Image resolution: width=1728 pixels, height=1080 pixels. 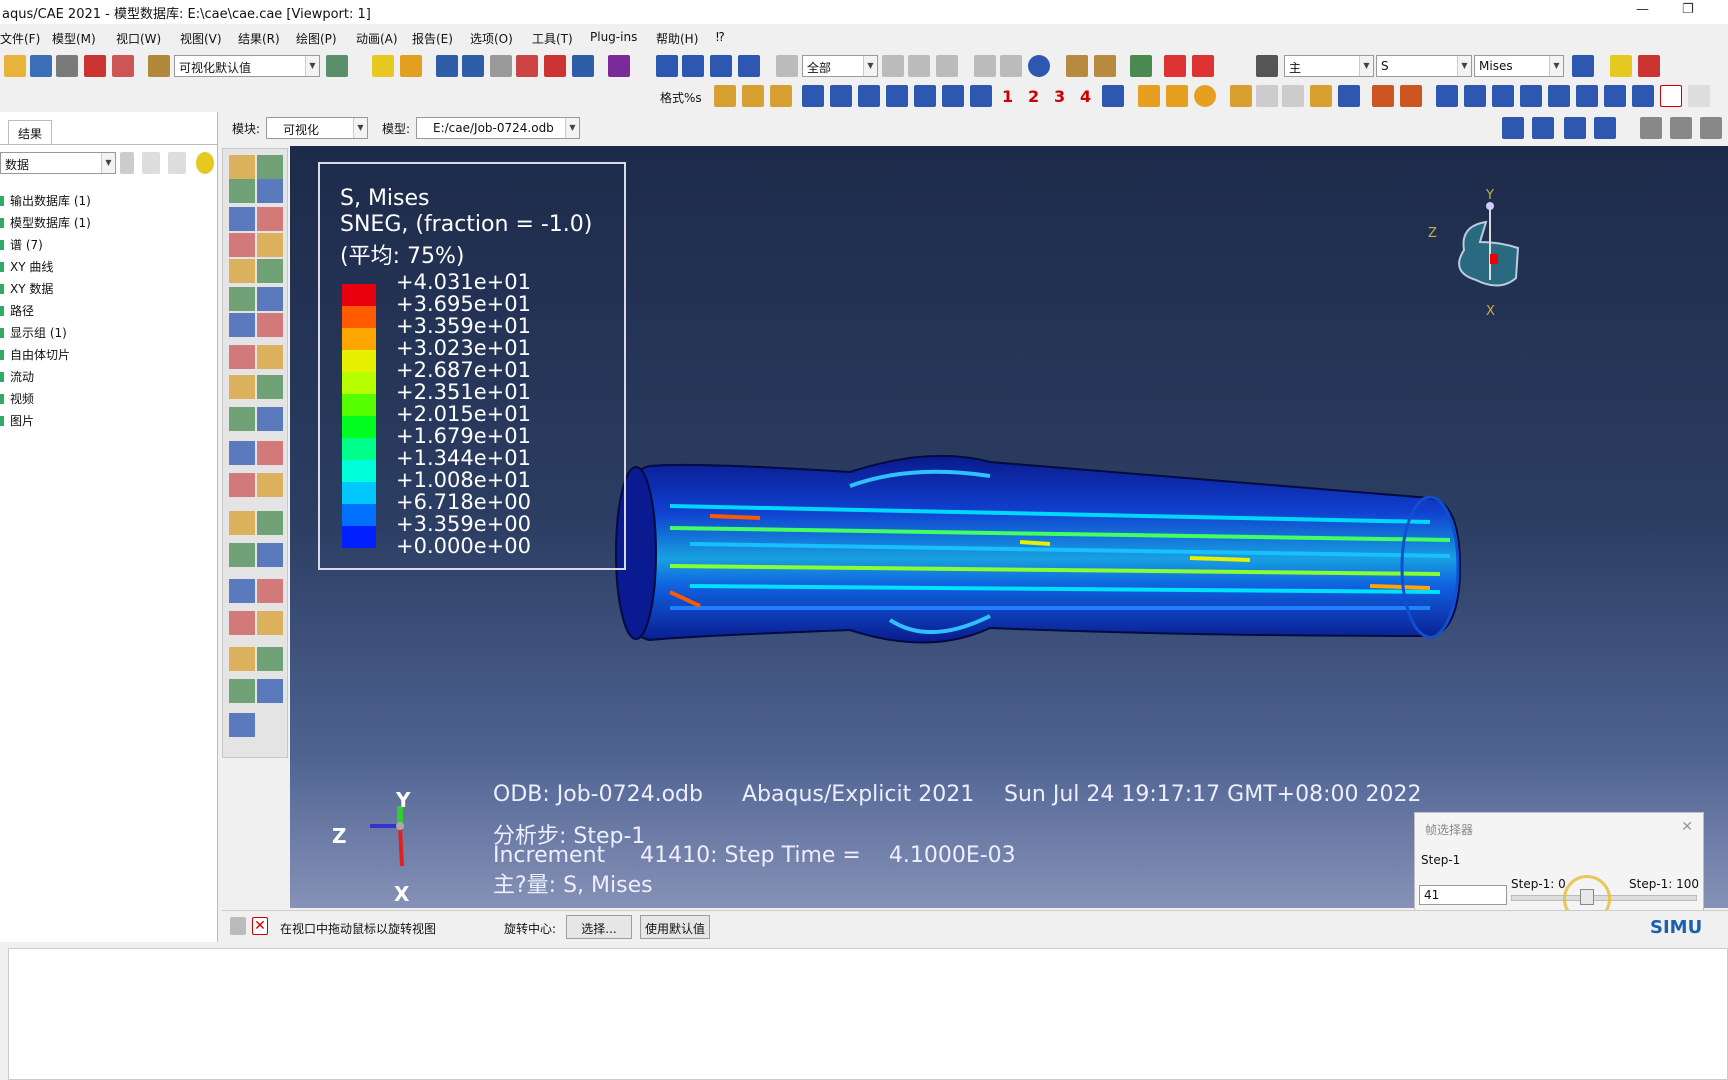 What do you see at coordinates (1077, 66) in the screenshot?
I see `ruler-icon` at bounding box center [1077, 66].